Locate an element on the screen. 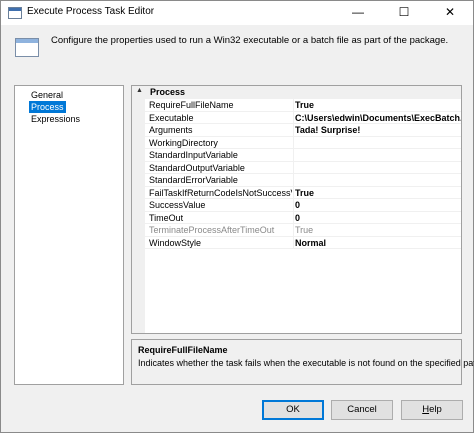 Image resolution: width=474 pixels, height=433 pixels. property-row-requirefullfilename: RequireFullFileName True is located at coordinates (303, 105).